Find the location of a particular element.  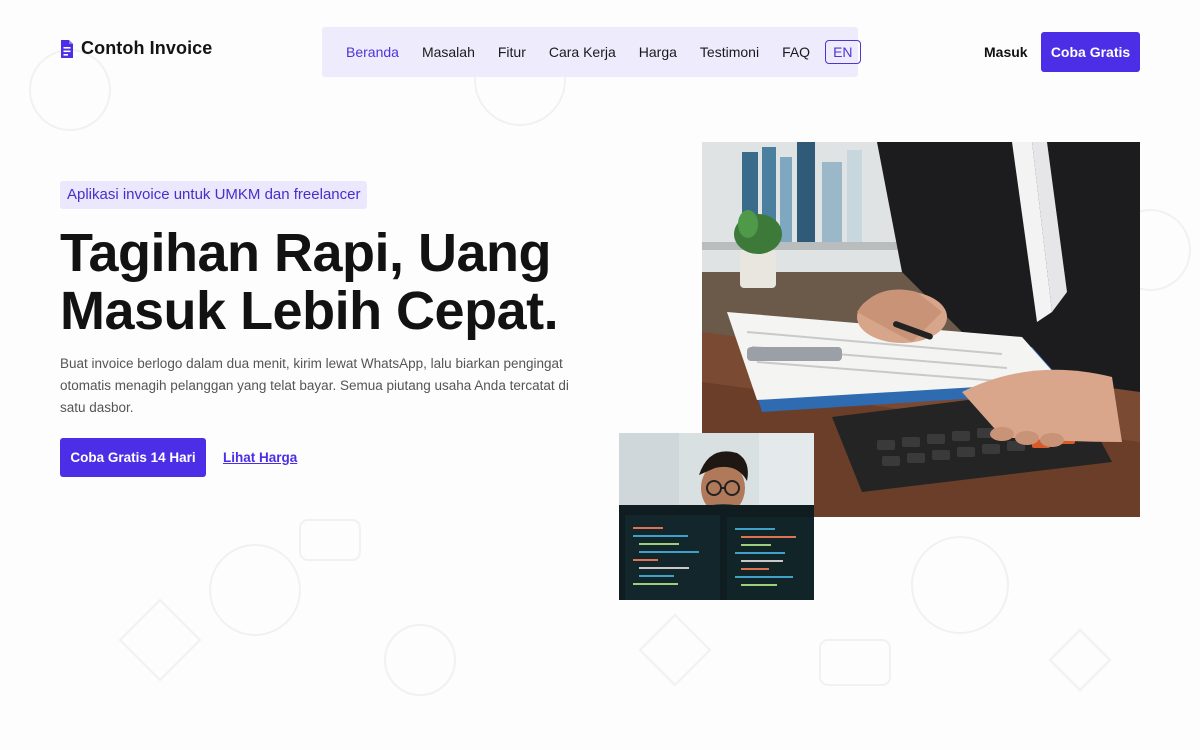

hero-title-line-2: Masuk Lebih Cepat. is located at coordinates (309, 311).